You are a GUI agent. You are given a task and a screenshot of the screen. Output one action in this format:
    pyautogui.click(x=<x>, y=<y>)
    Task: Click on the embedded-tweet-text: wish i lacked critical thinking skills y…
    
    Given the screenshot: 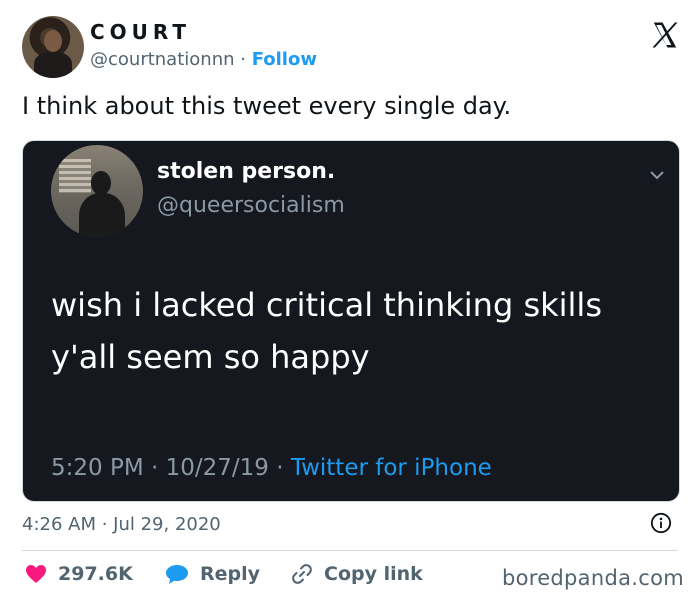 What is the action you would take?
    pyautogui.click(x=326, y=331)
    